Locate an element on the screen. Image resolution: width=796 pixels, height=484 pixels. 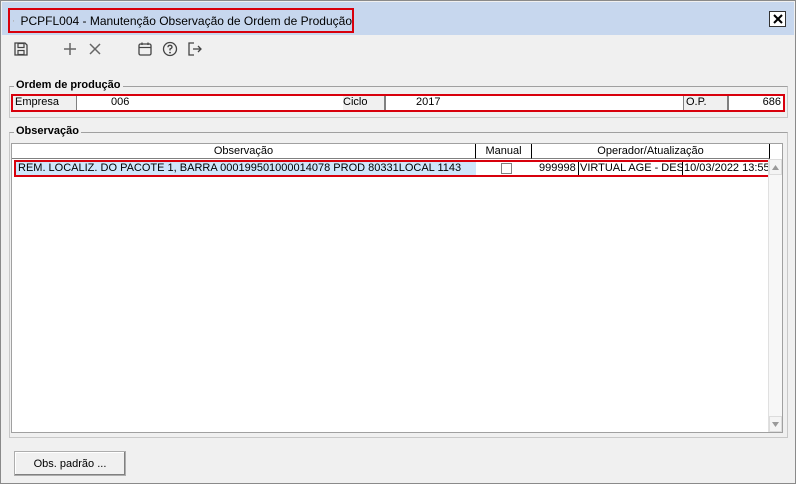
ciclo-field: 2017 is located at coordinates (534, 103).